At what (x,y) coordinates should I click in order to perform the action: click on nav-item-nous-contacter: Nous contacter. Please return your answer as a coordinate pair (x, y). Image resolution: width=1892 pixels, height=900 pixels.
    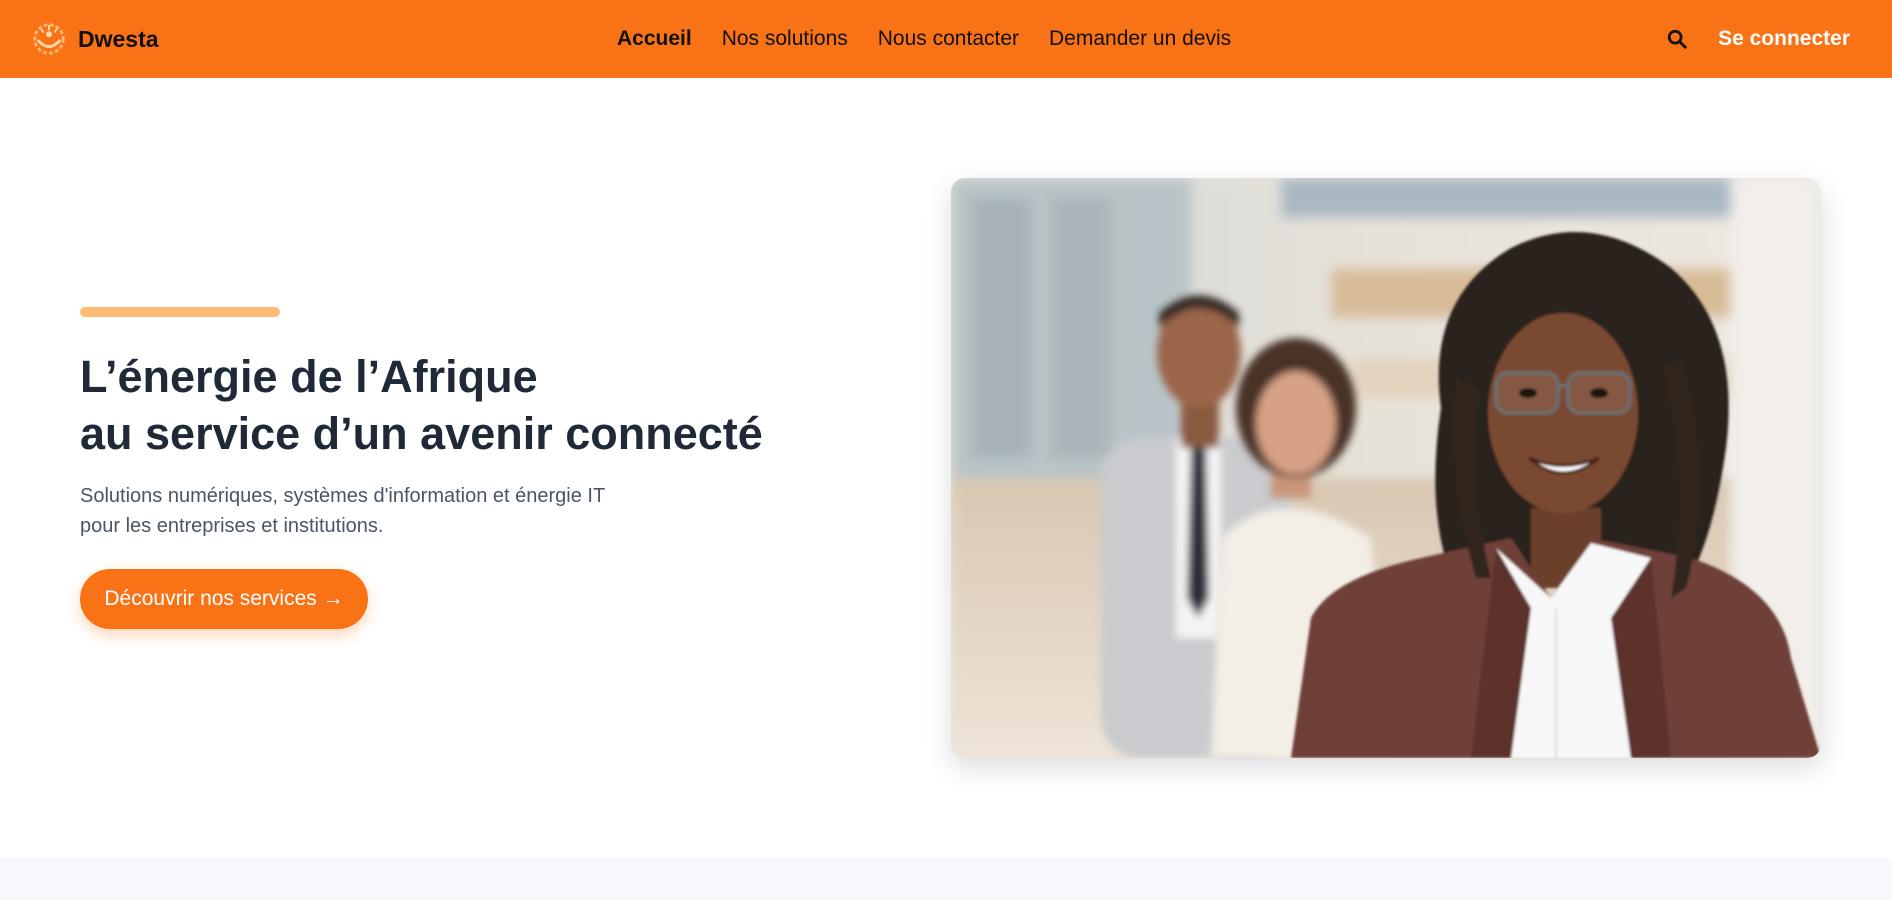
    Looking at the image, I should click on (948, 39).